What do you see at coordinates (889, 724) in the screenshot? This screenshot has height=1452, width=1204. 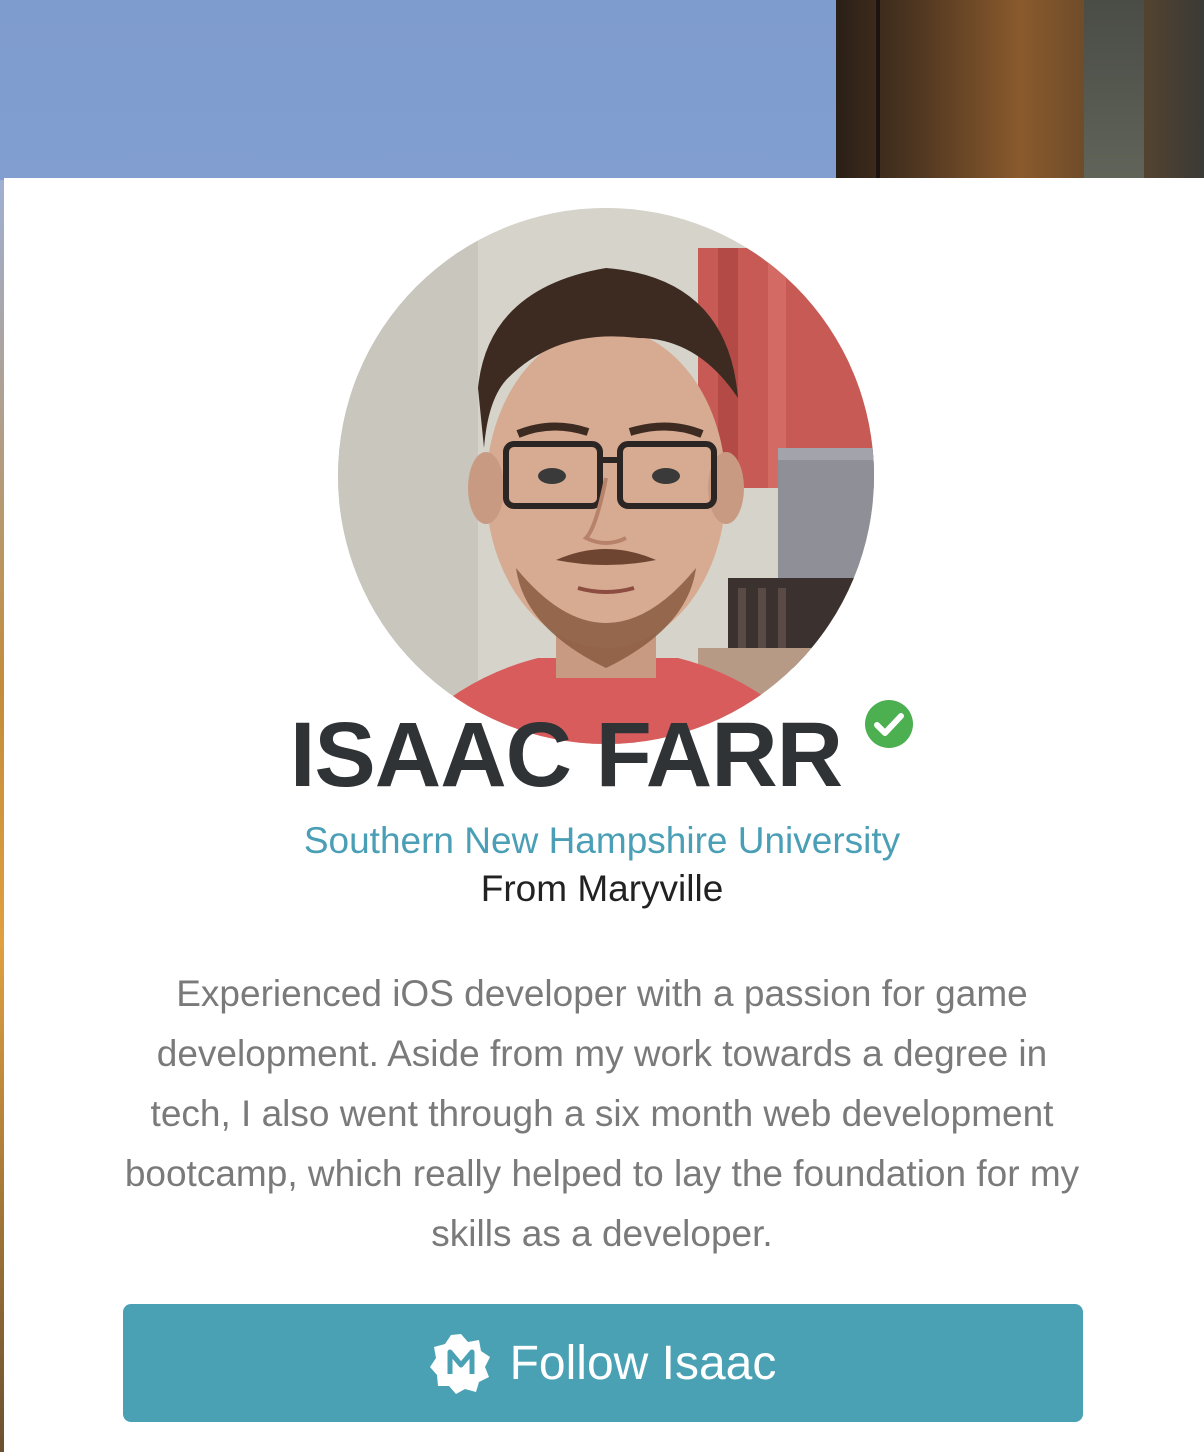 I see `verified-check-icon` at bounding box center [889, 724].